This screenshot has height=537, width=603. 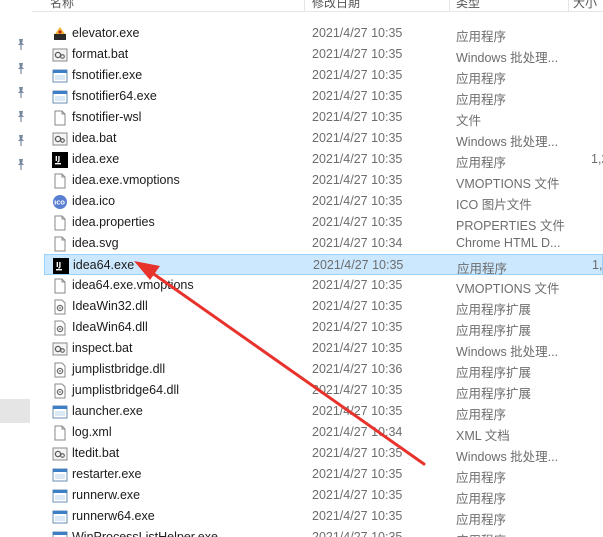 I want to click on file-name: idea.properties, so click(x=113, y=222).